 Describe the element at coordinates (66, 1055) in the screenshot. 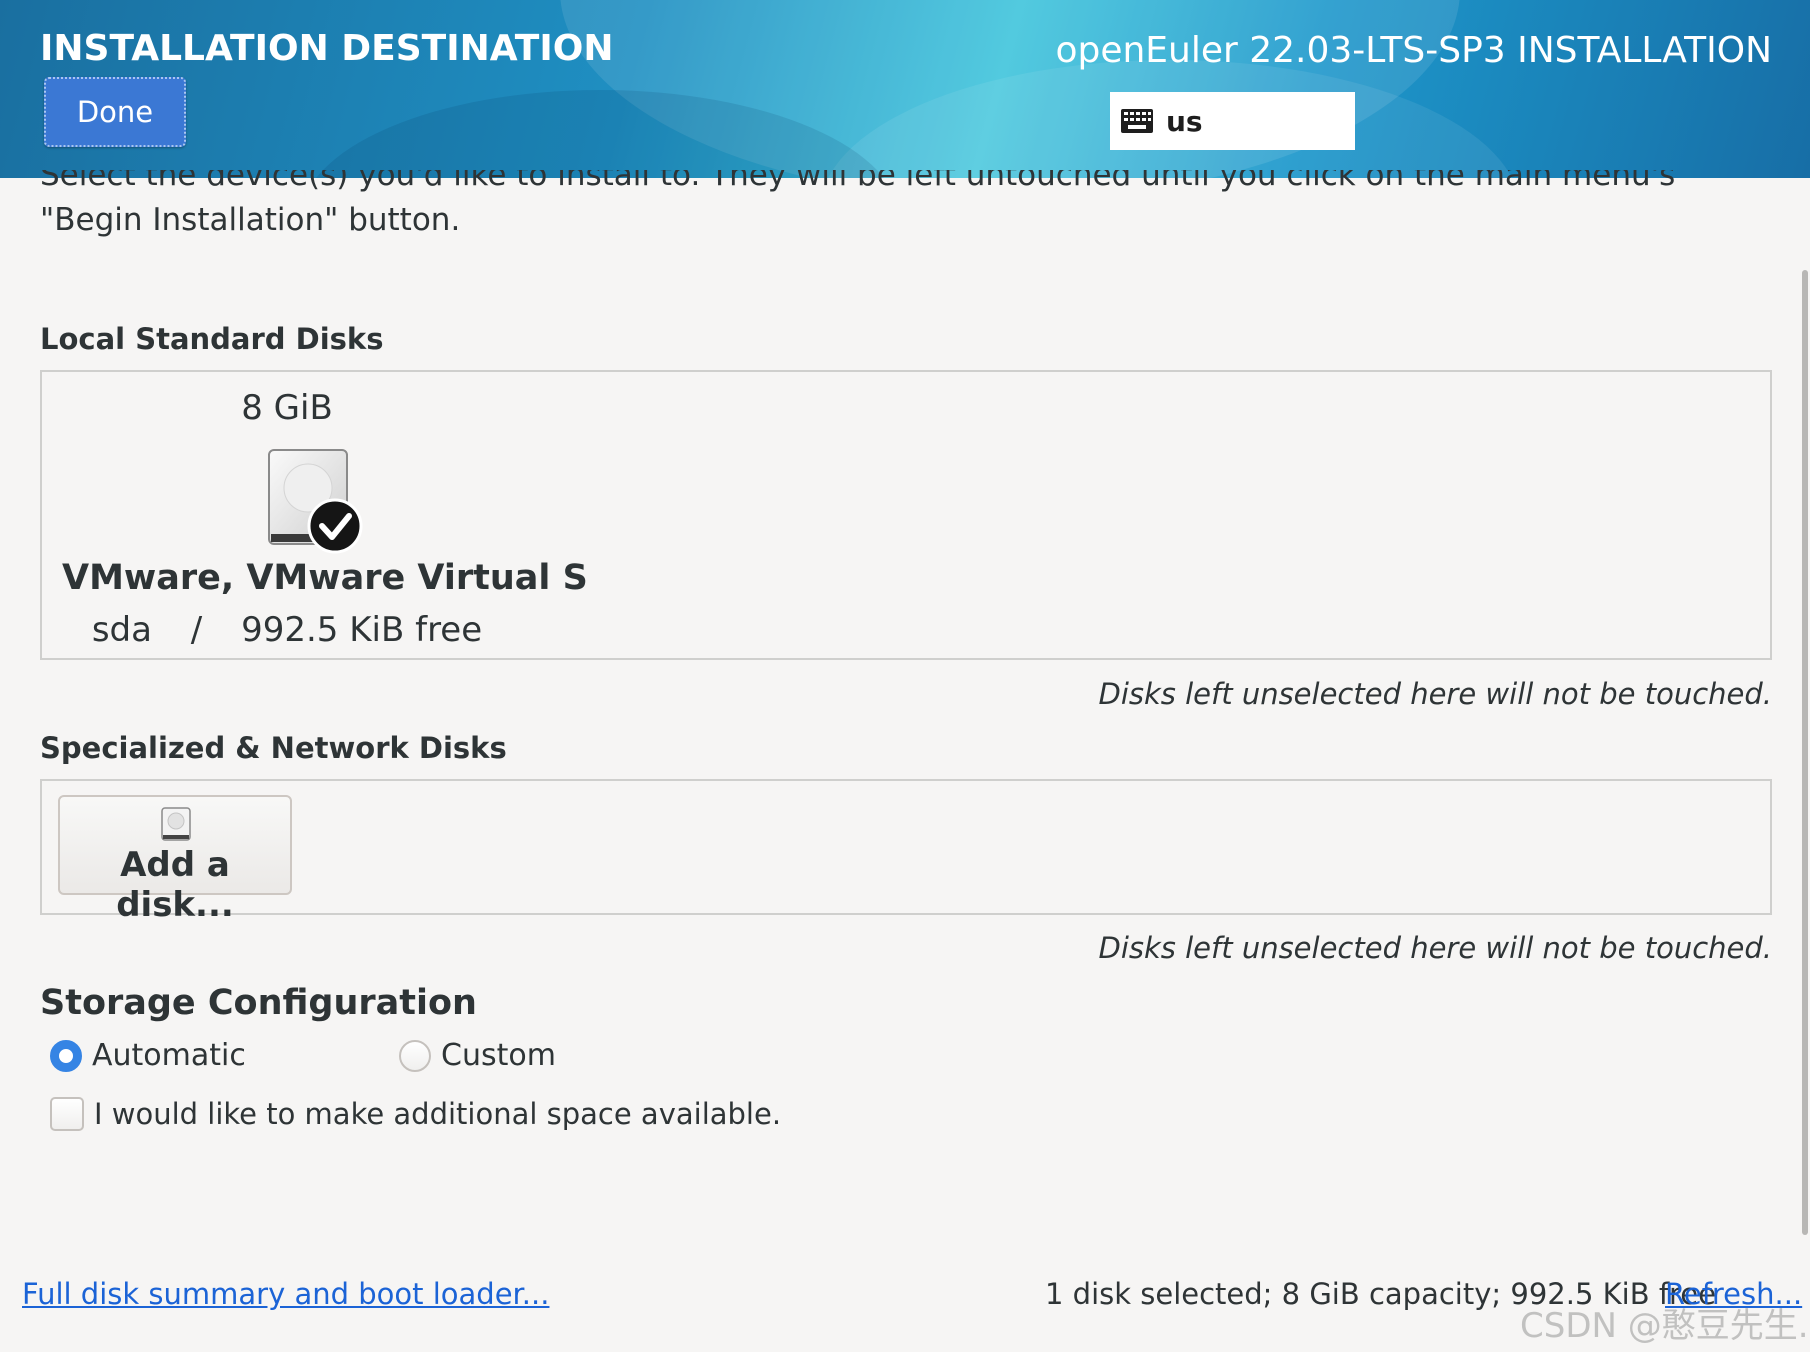

I see `automatic-radio-button` at that location.